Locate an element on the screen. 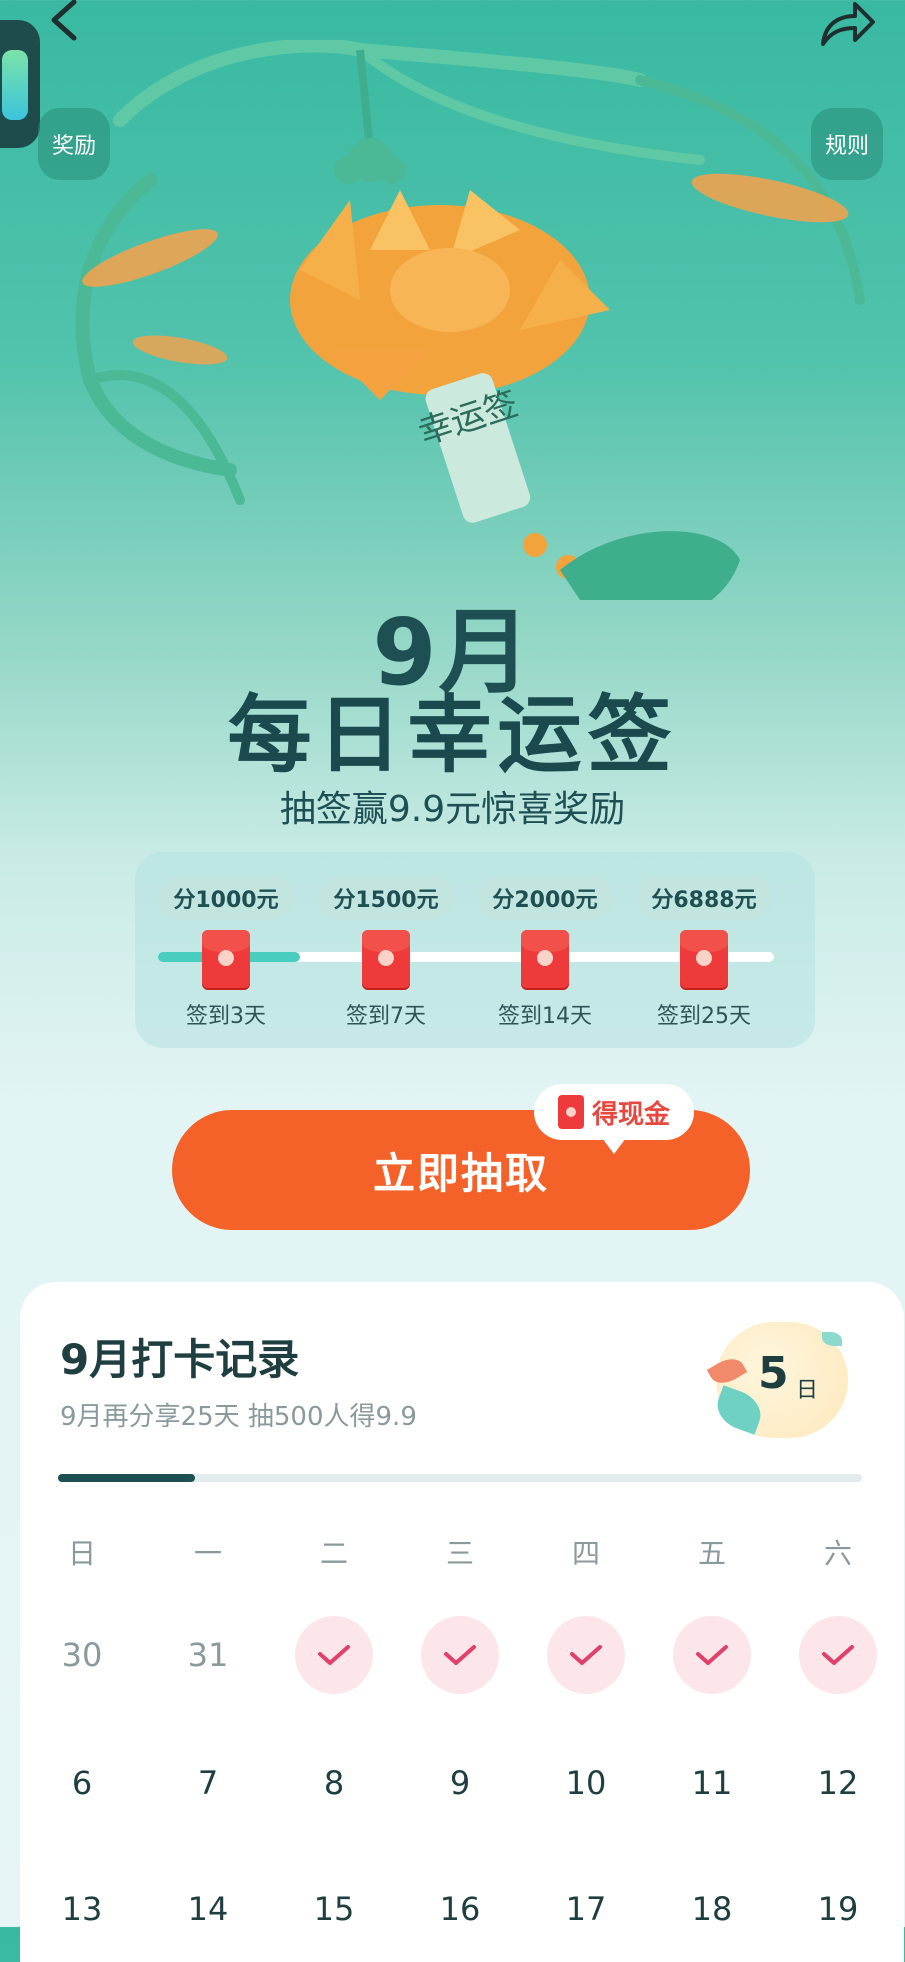  calendar-day: 7 is located at coordinates (208, 1783).